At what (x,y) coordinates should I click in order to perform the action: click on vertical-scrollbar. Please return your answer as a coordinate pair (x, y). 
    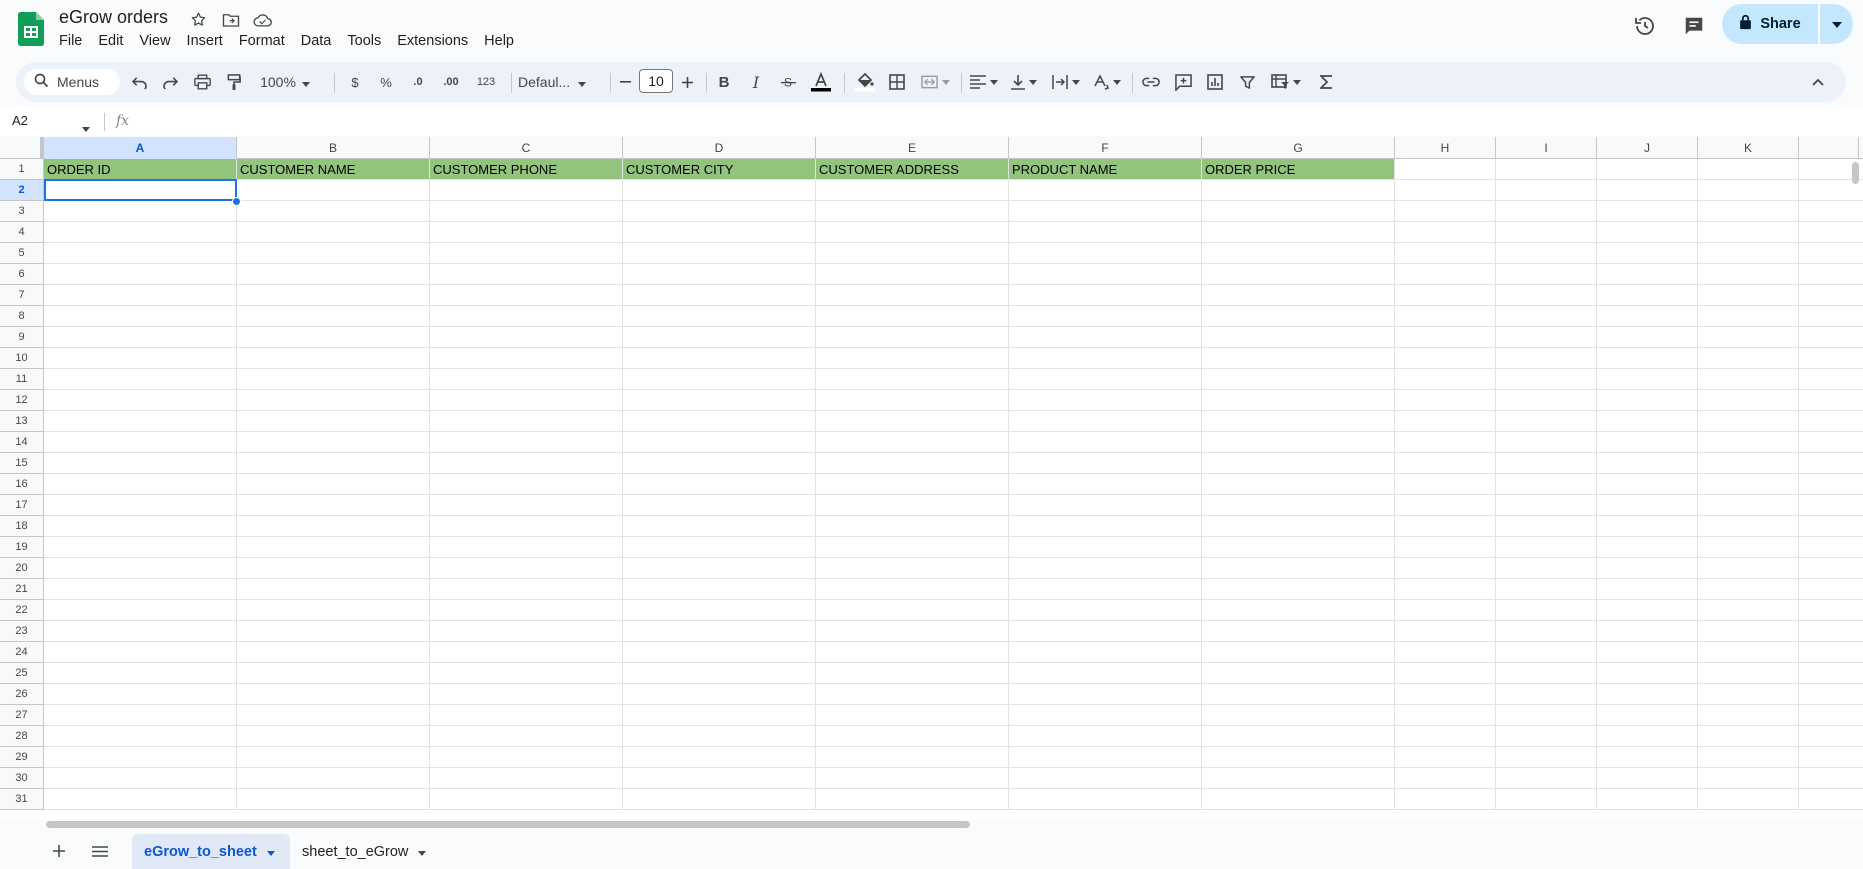
    Looking at the image, I should click on (1855, 173).